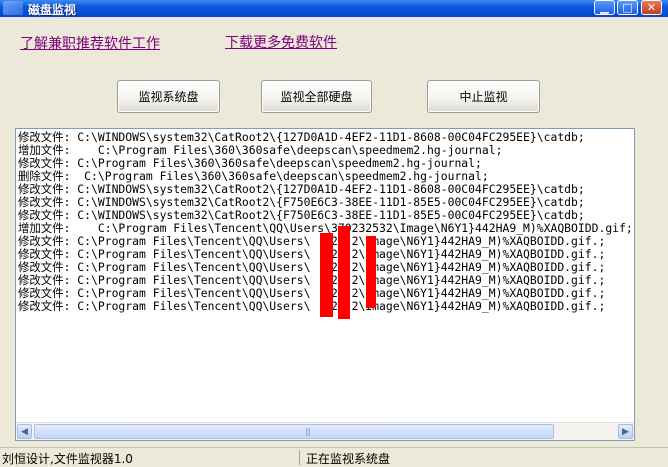 This screenshot has width=668, height=467. What do you see at coordinates (627, 7) in the screenshot?
I see `maximize-button: □` at bounding box center [627, 7].